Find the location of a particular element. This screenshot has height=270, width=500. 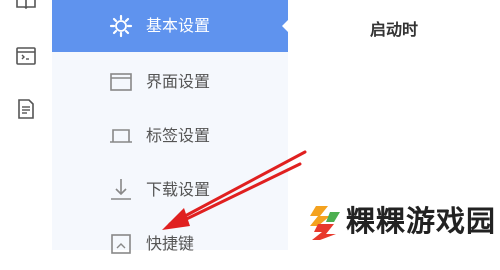

nav-item-basic-settings: 基本设置 is located at coordinates (170, 26).